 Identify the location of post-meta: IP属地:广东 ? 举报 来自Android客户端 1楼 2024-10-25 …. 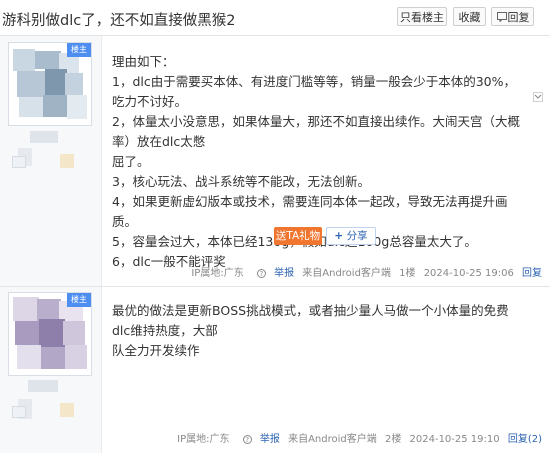
(364, 271).